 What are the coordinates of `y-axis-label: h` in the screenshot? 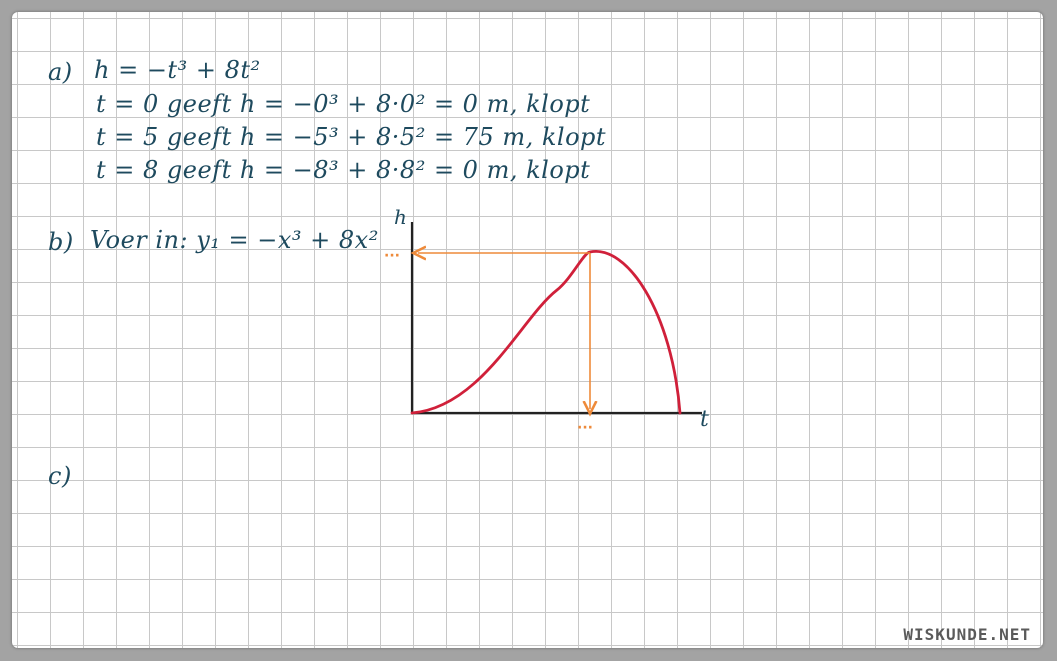 It's located at (400, 217).